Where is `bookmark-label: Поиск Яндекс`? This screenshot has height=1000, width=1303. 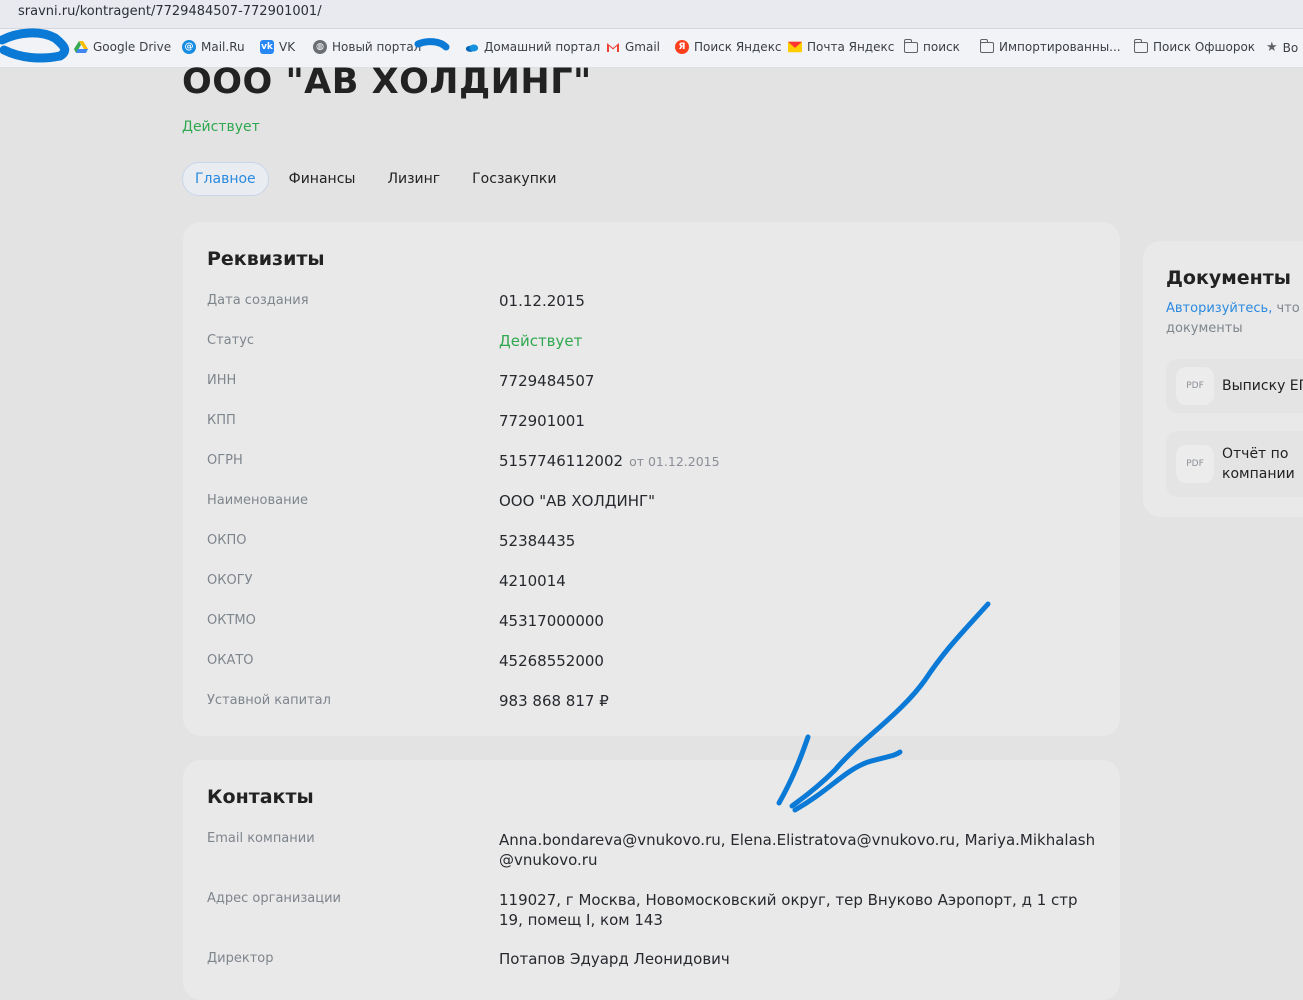
bookmark-label: Поиск Яндекс is located at coordinates (738, 47).